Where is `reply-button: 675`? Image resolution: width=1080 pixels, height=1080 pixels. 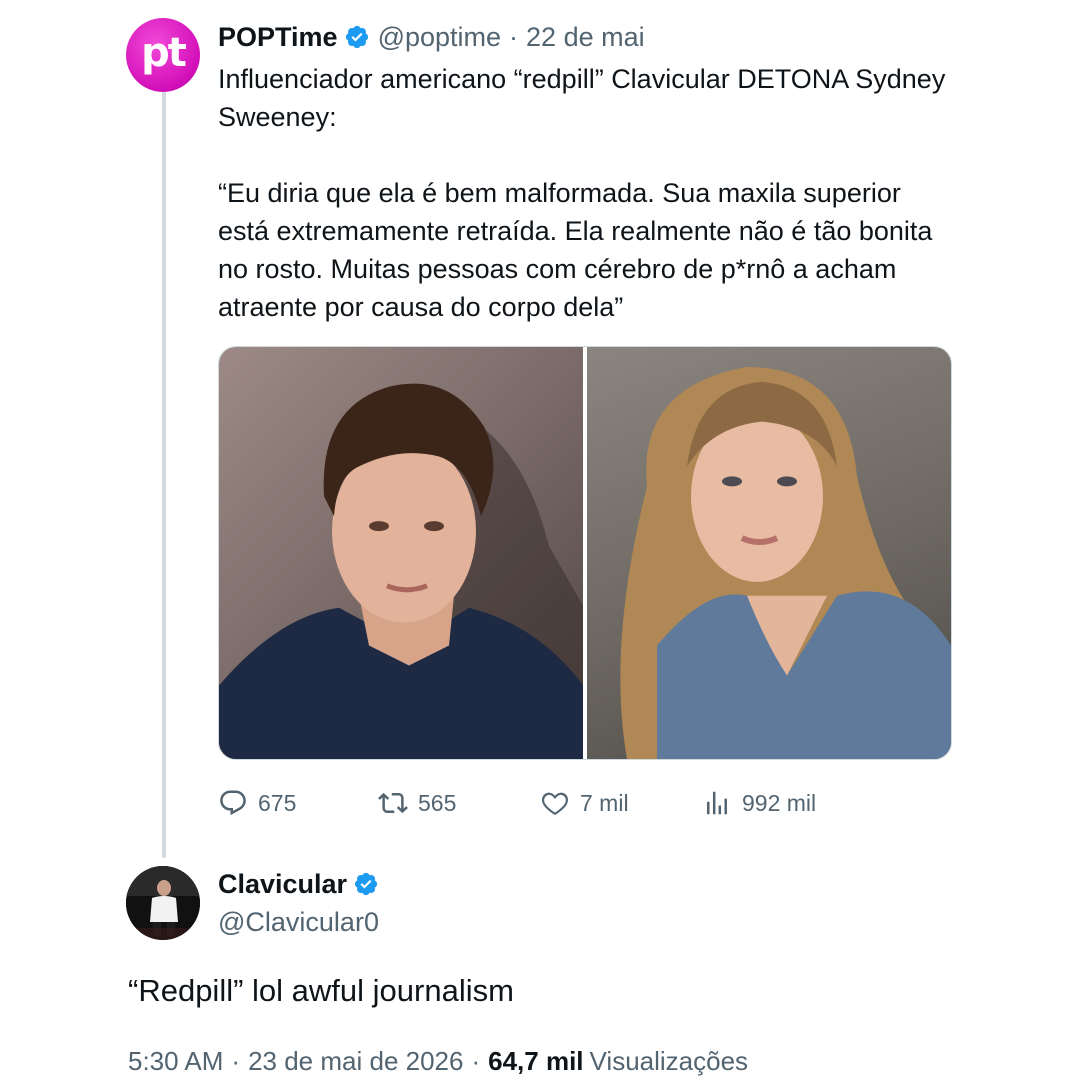
reply-button: 675 is located at coordinates (257, 803).